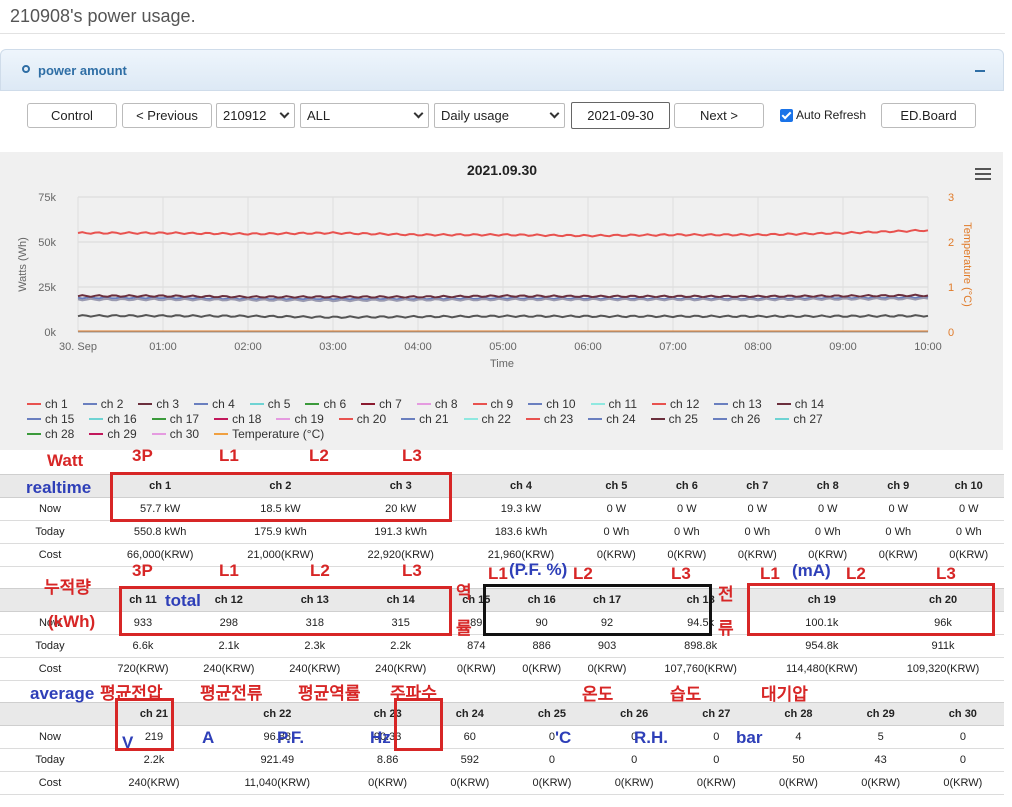 This screenshot has width=1012, height=807. I want to click on annotation-average: average, so click(62, 693).